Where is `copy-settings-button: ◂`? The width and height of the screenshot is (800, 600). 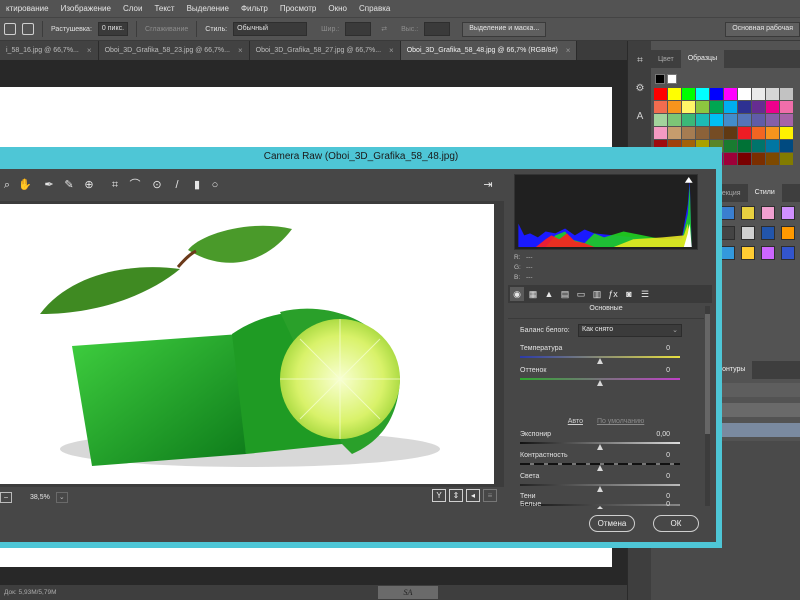 copy-settings-button: ◂ is located at coordinates (473, 495).